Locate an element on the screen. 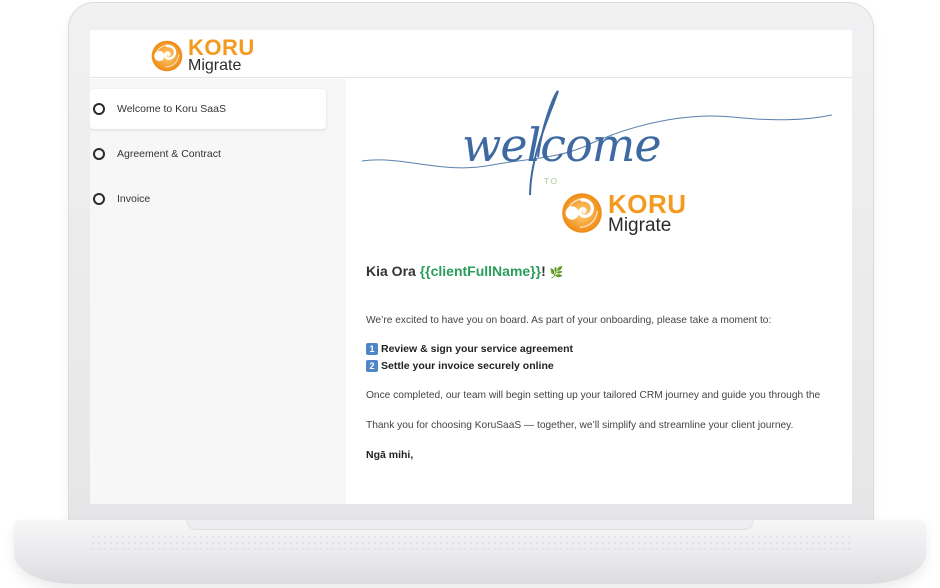  task-text: Settle your invoice securely online is located at coordinates (467, 366).